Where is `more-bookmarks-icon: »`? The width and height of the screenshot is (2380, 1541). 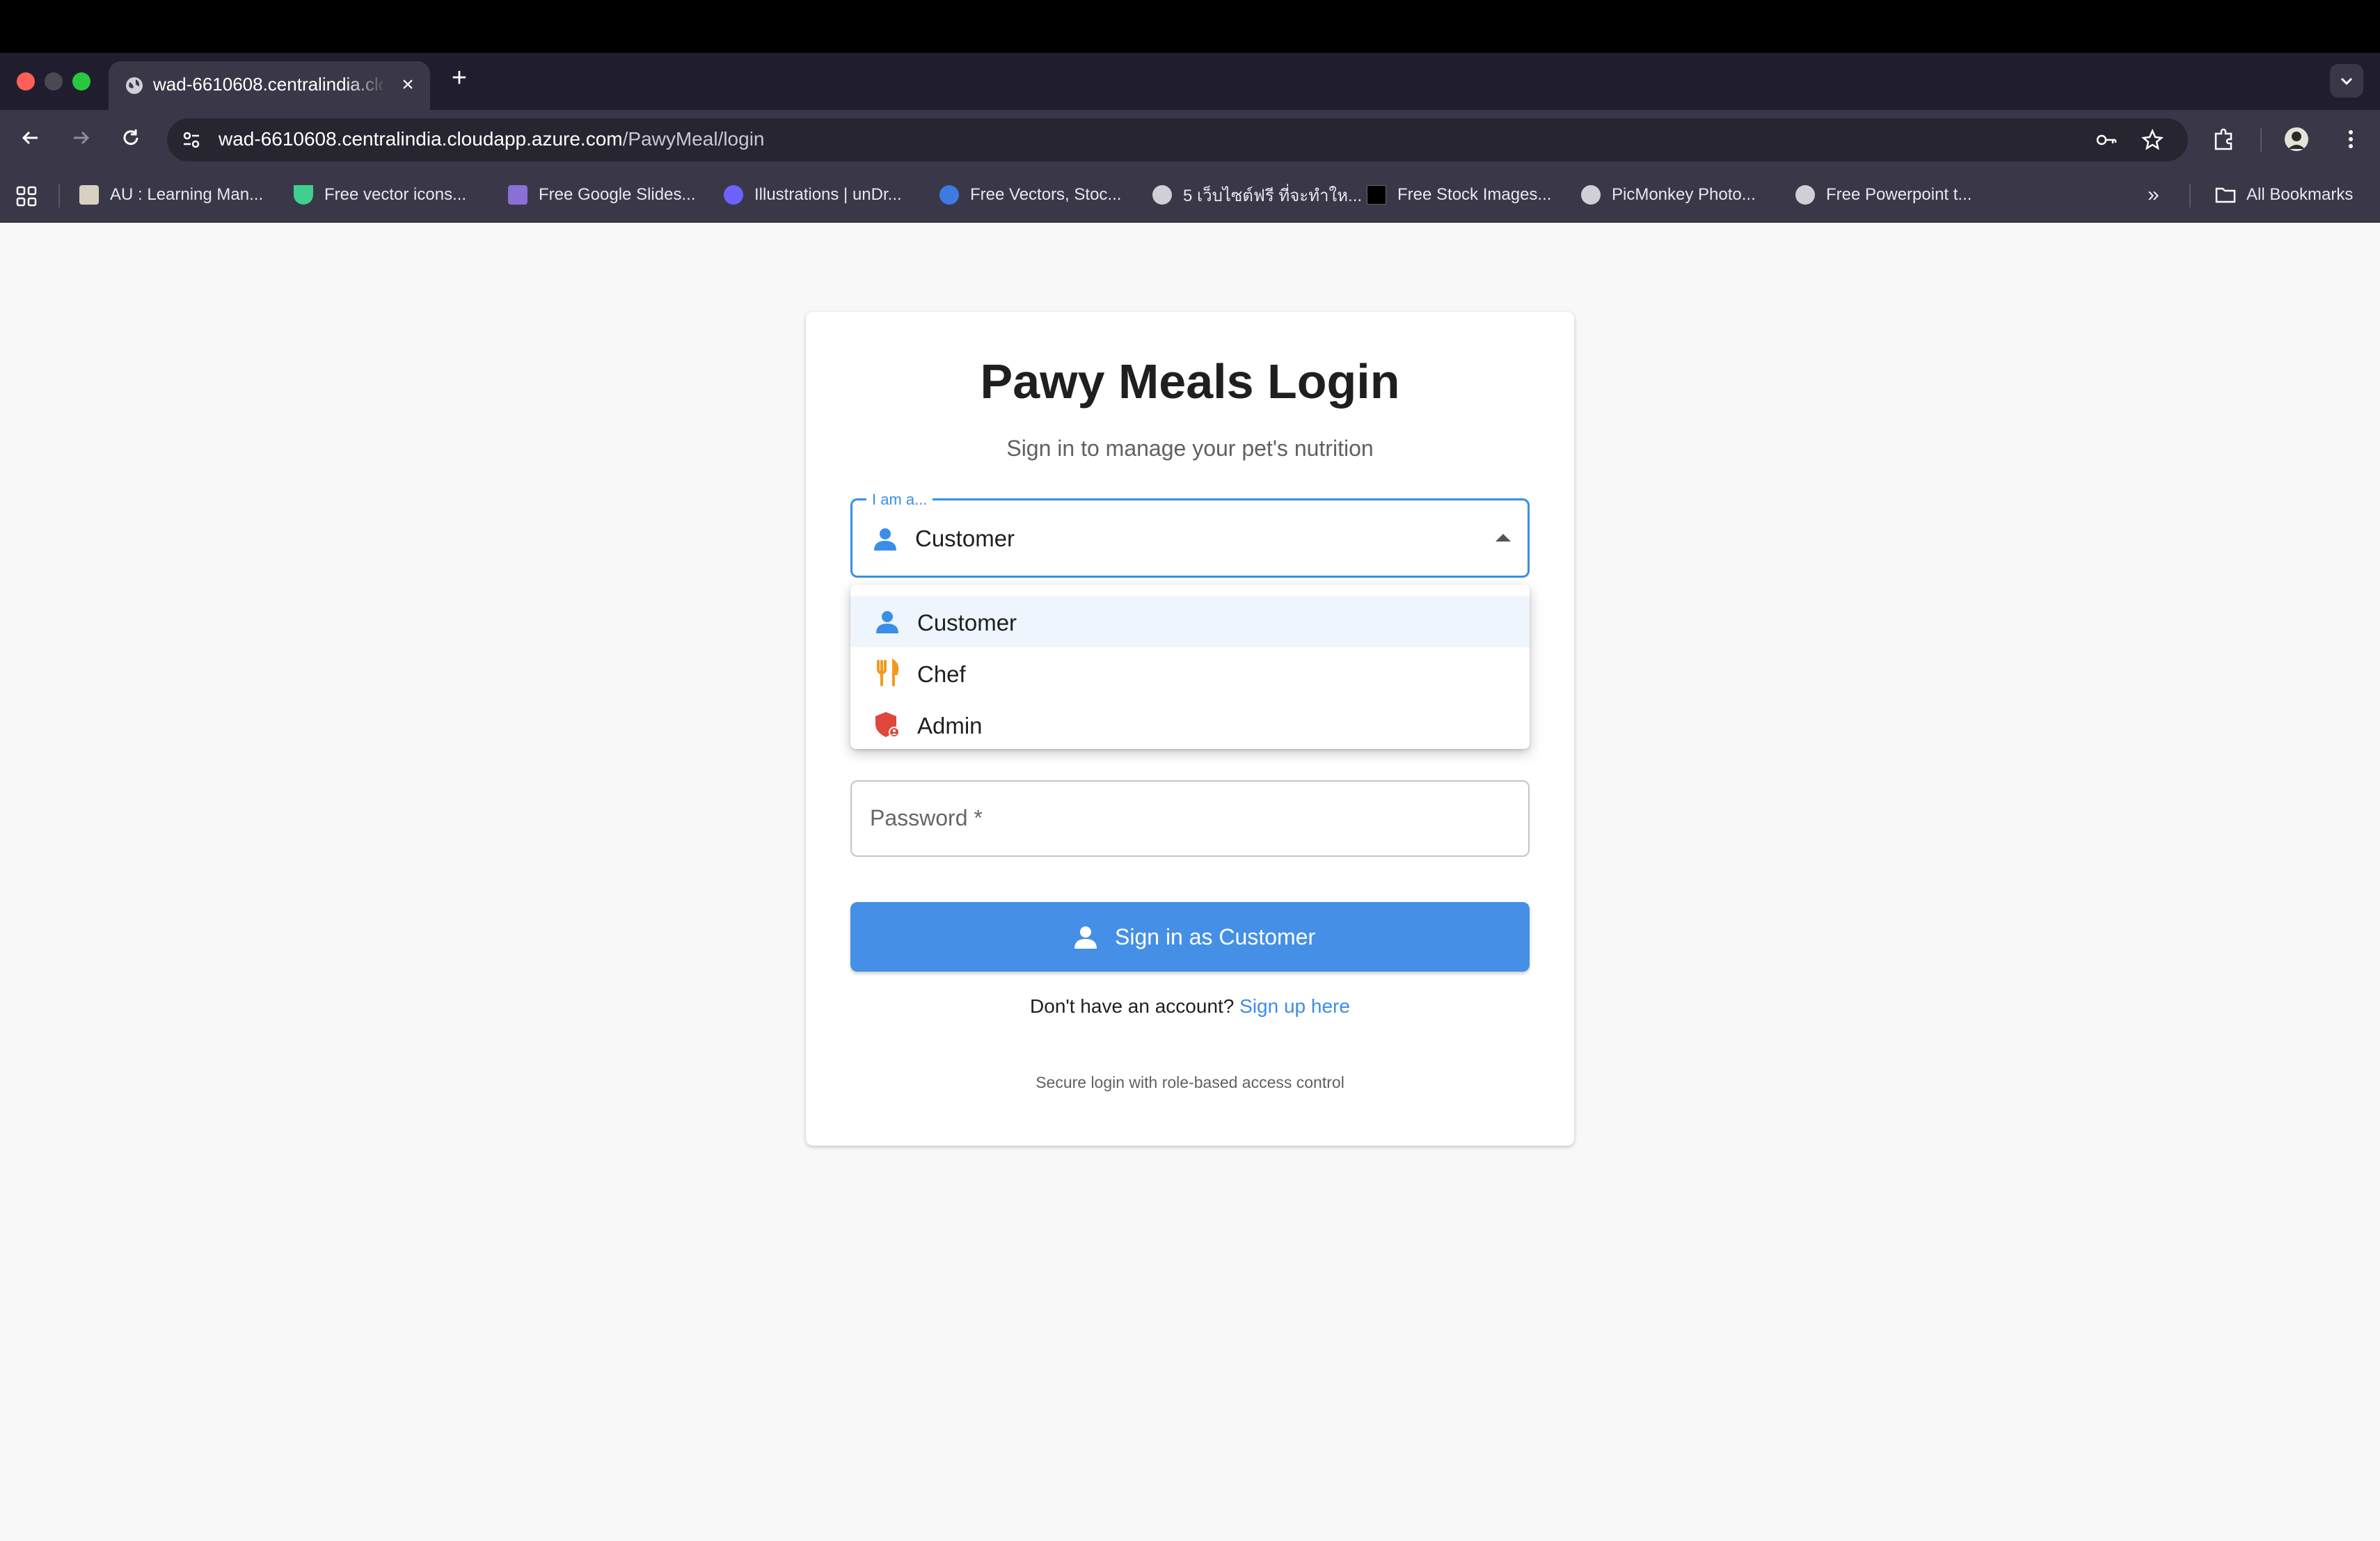
more-bookmarks-icon: » is located at coordinates (2153, 194).